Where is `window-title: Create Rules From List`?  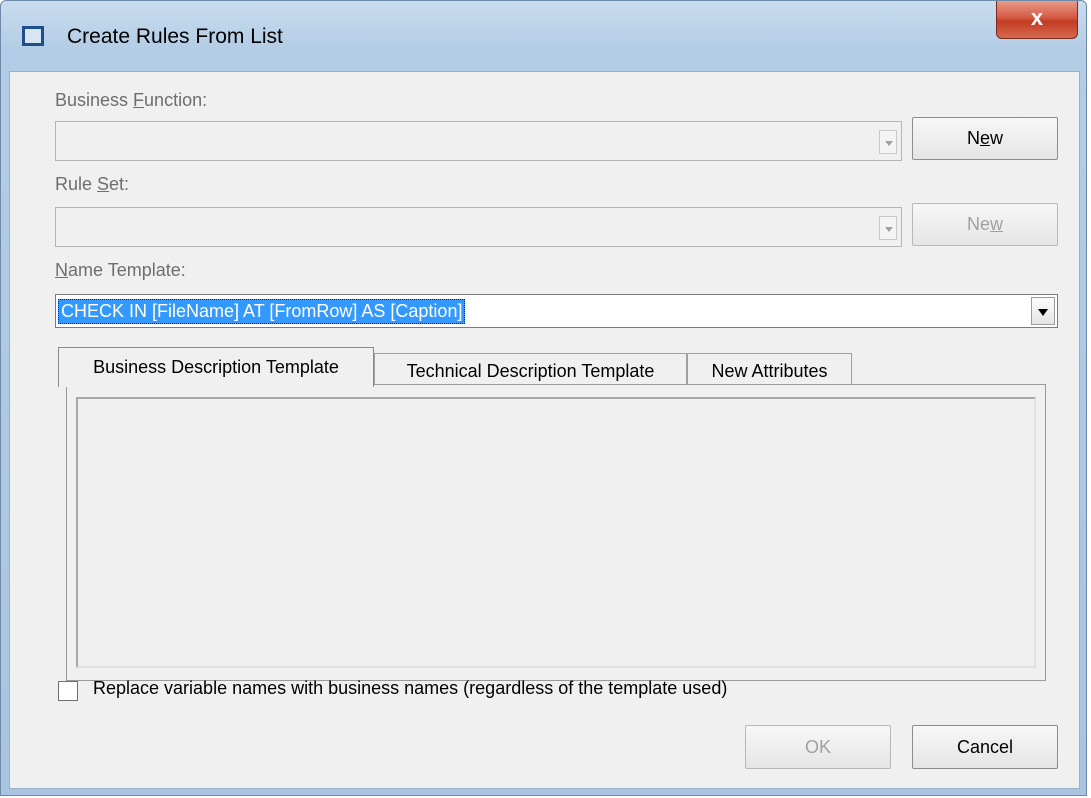
window-title: Create Rules From List is located at coordinates (175, 36).